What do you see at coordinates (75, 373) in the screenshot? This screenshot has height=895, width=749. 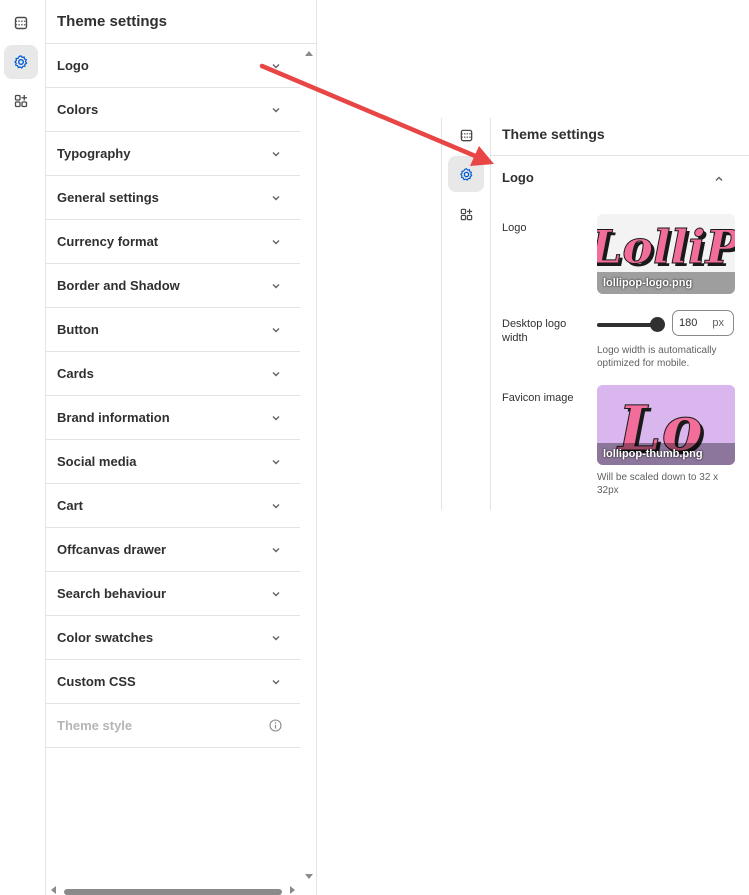 I see `settings-item-label: Cards` at bounding box center [75, 373].